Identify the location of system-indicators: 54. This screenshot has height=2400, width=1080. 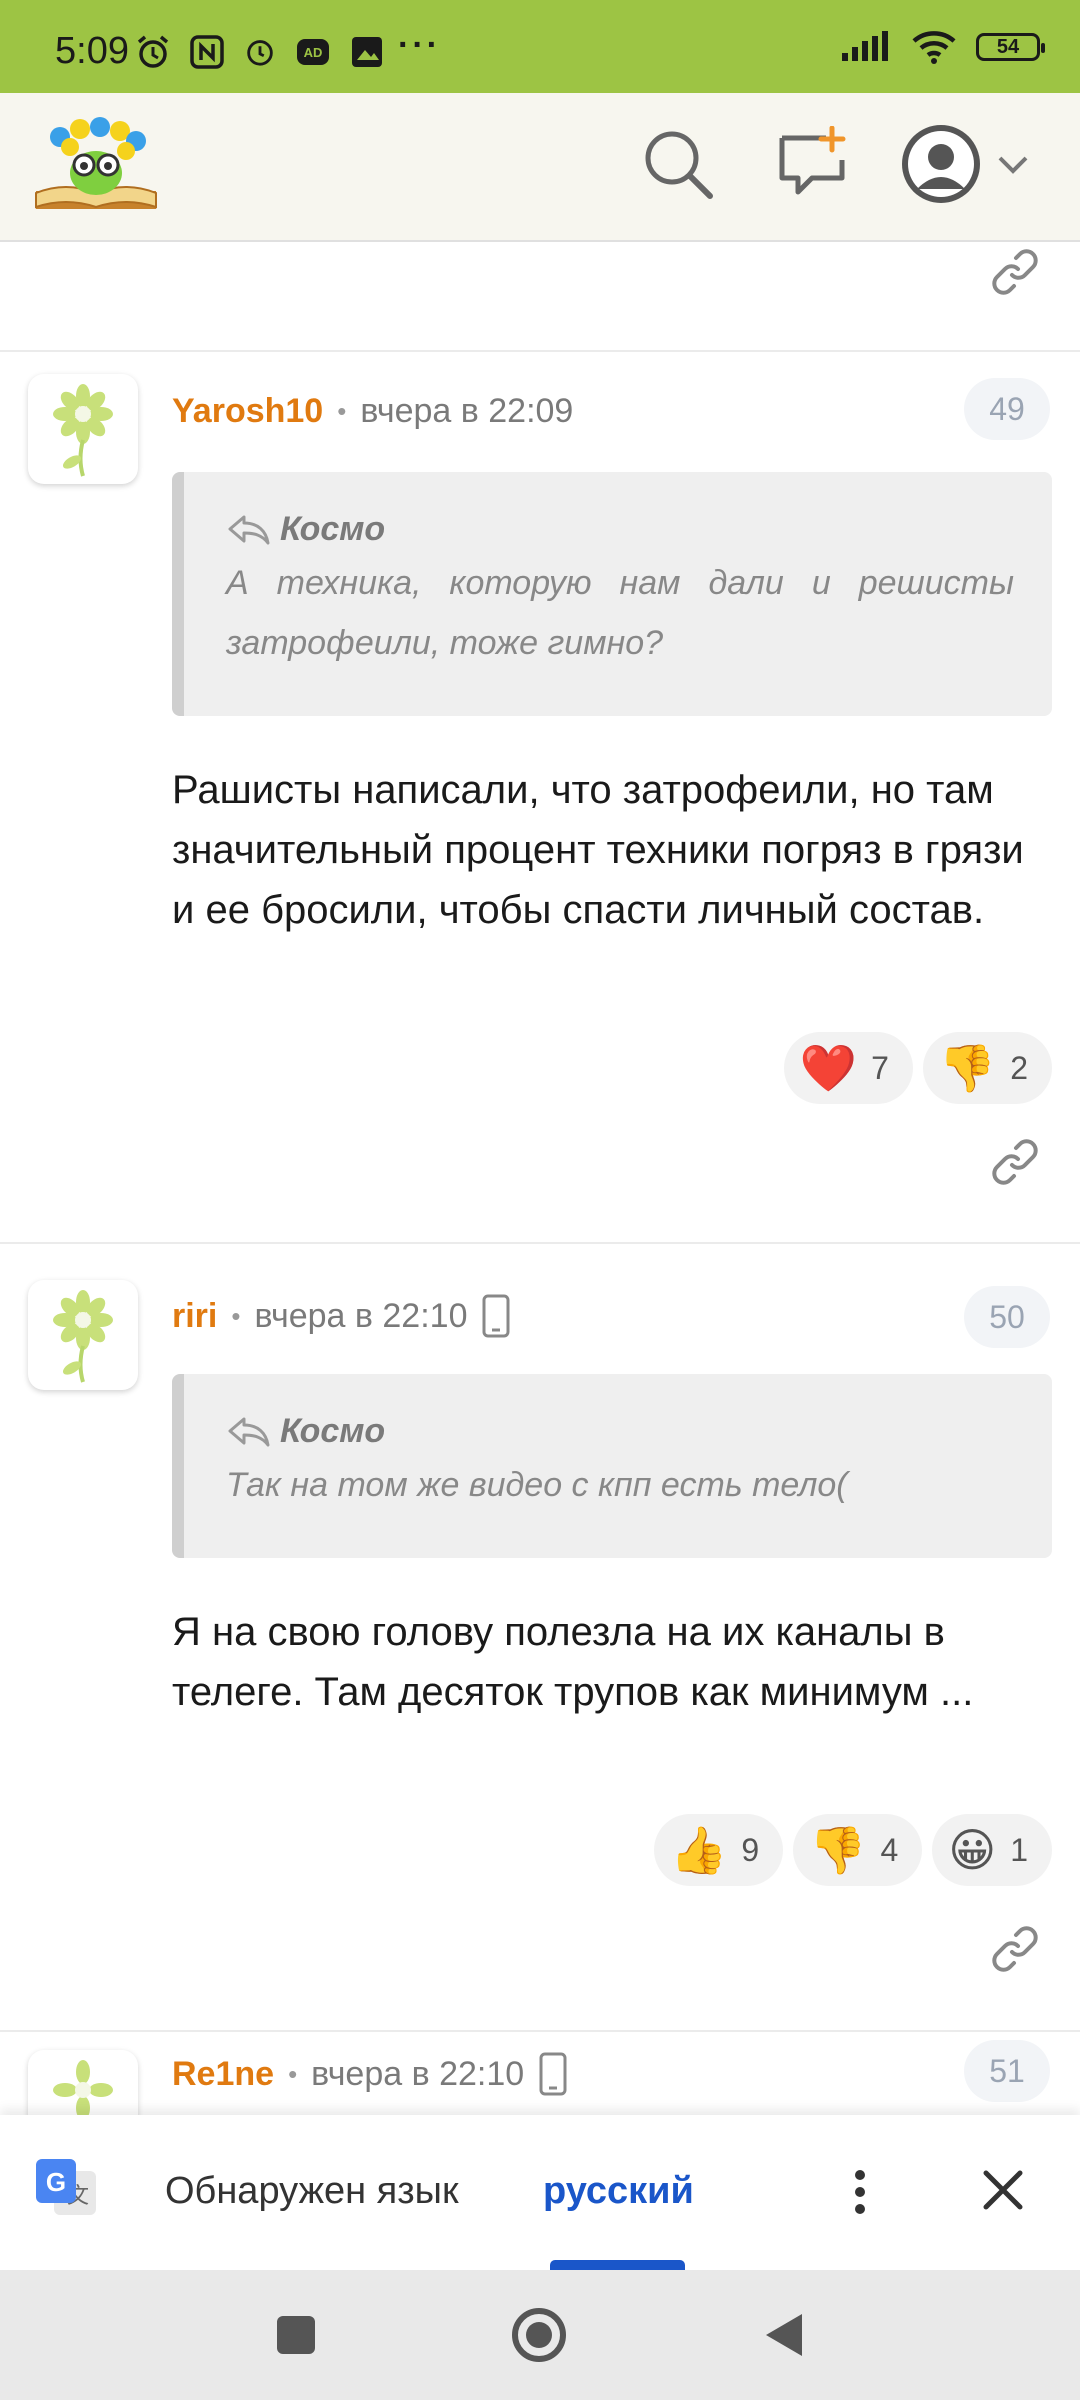
(942, 47).